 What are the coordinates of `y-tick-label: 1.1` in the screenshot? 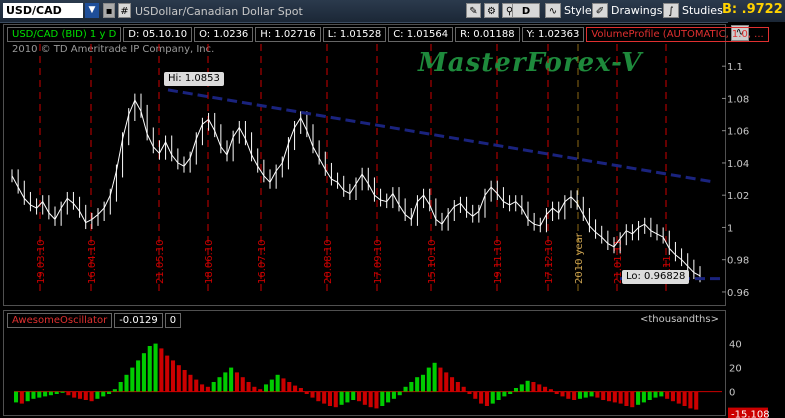 It's located at (735, 67).